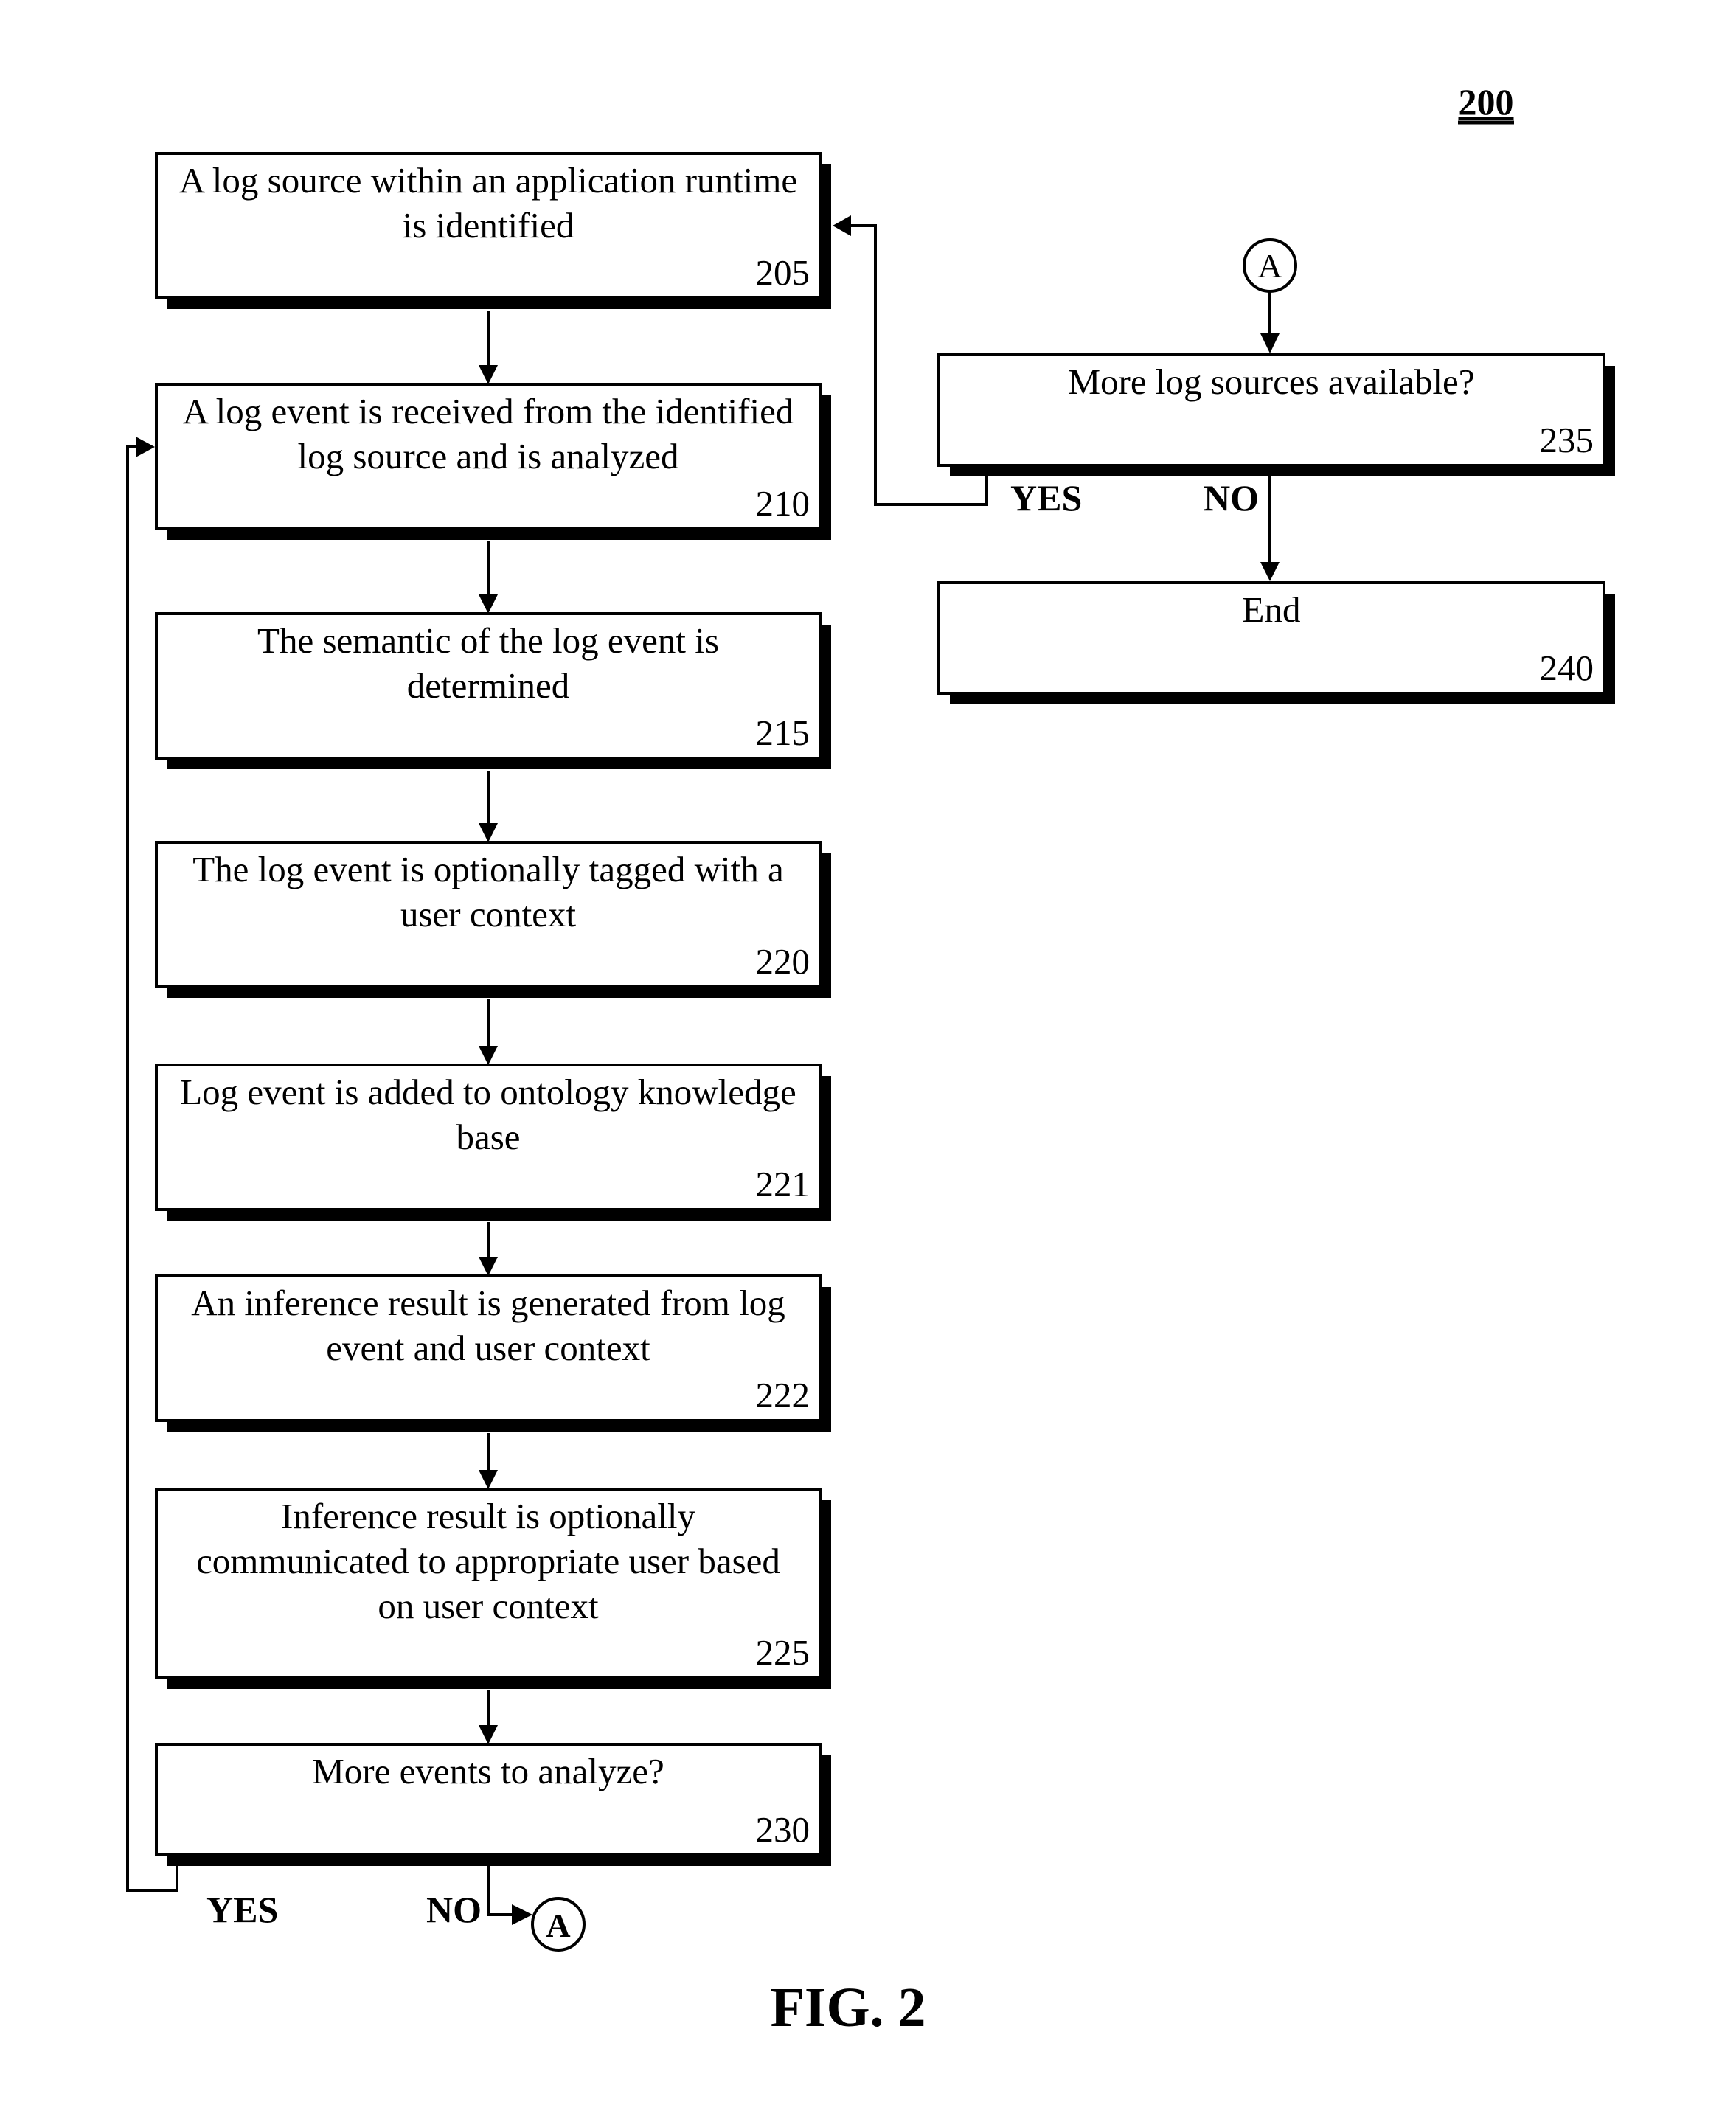 This screenshot has height=2116, width=1736. What do you see at coordinates (1272, 609) in the screenshot?
I see `step-text-line: End` at bounding box center [1272, 609].